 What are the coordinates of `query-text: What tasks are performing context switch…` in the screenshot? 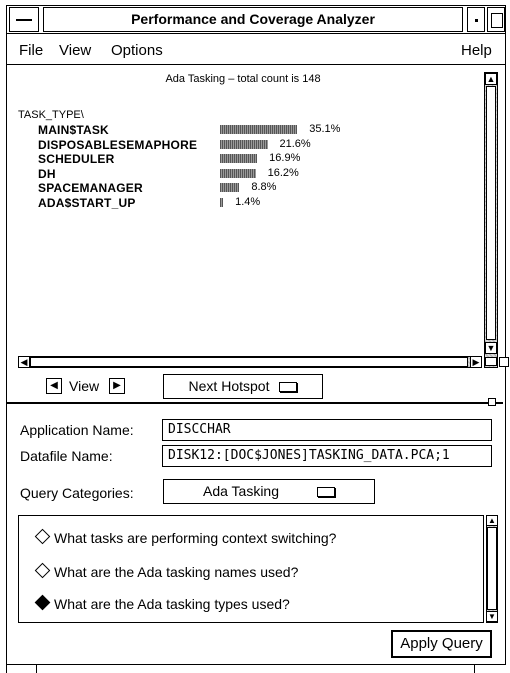 It's located at (195, 538).